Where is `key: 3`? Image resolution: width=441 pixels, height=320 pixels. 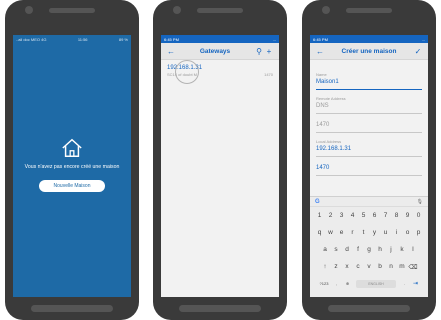
key: 3 is located at coordinates (341, 215).